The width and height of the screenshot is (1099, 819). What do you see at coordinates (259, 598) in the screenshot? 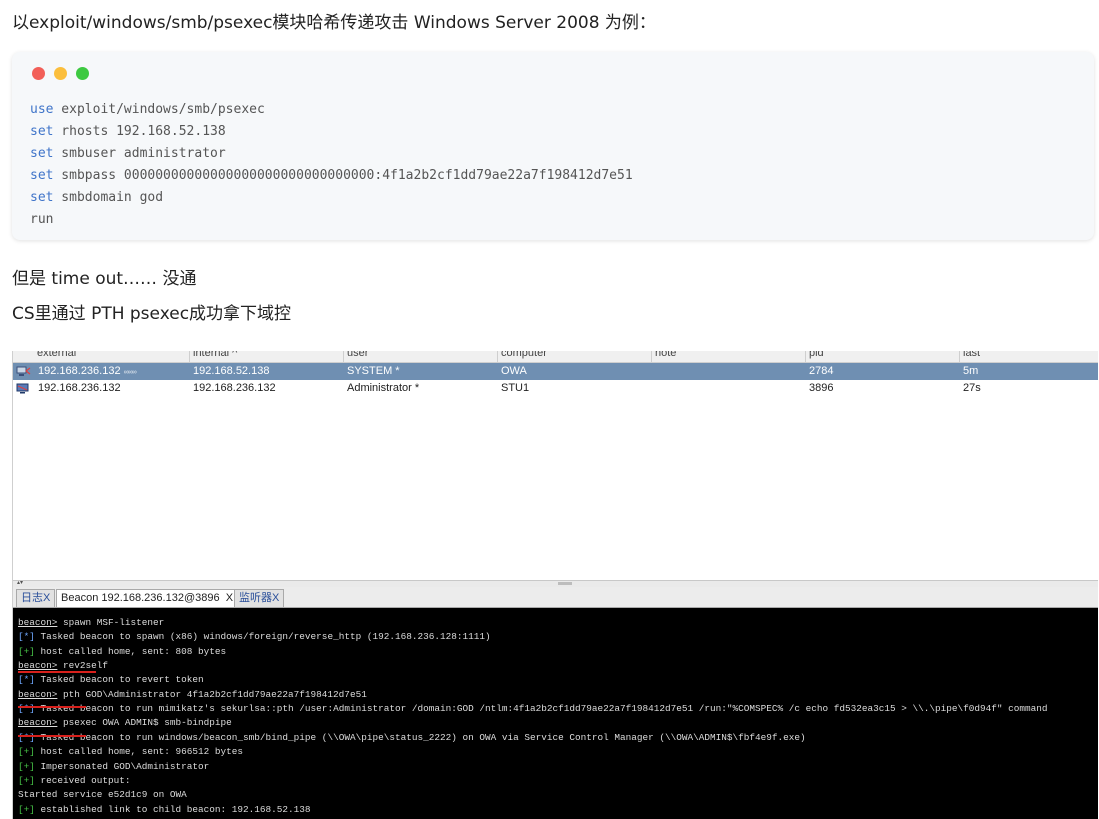
I see `tab-listeners: 监听器X` at bounding box center [259, 598].